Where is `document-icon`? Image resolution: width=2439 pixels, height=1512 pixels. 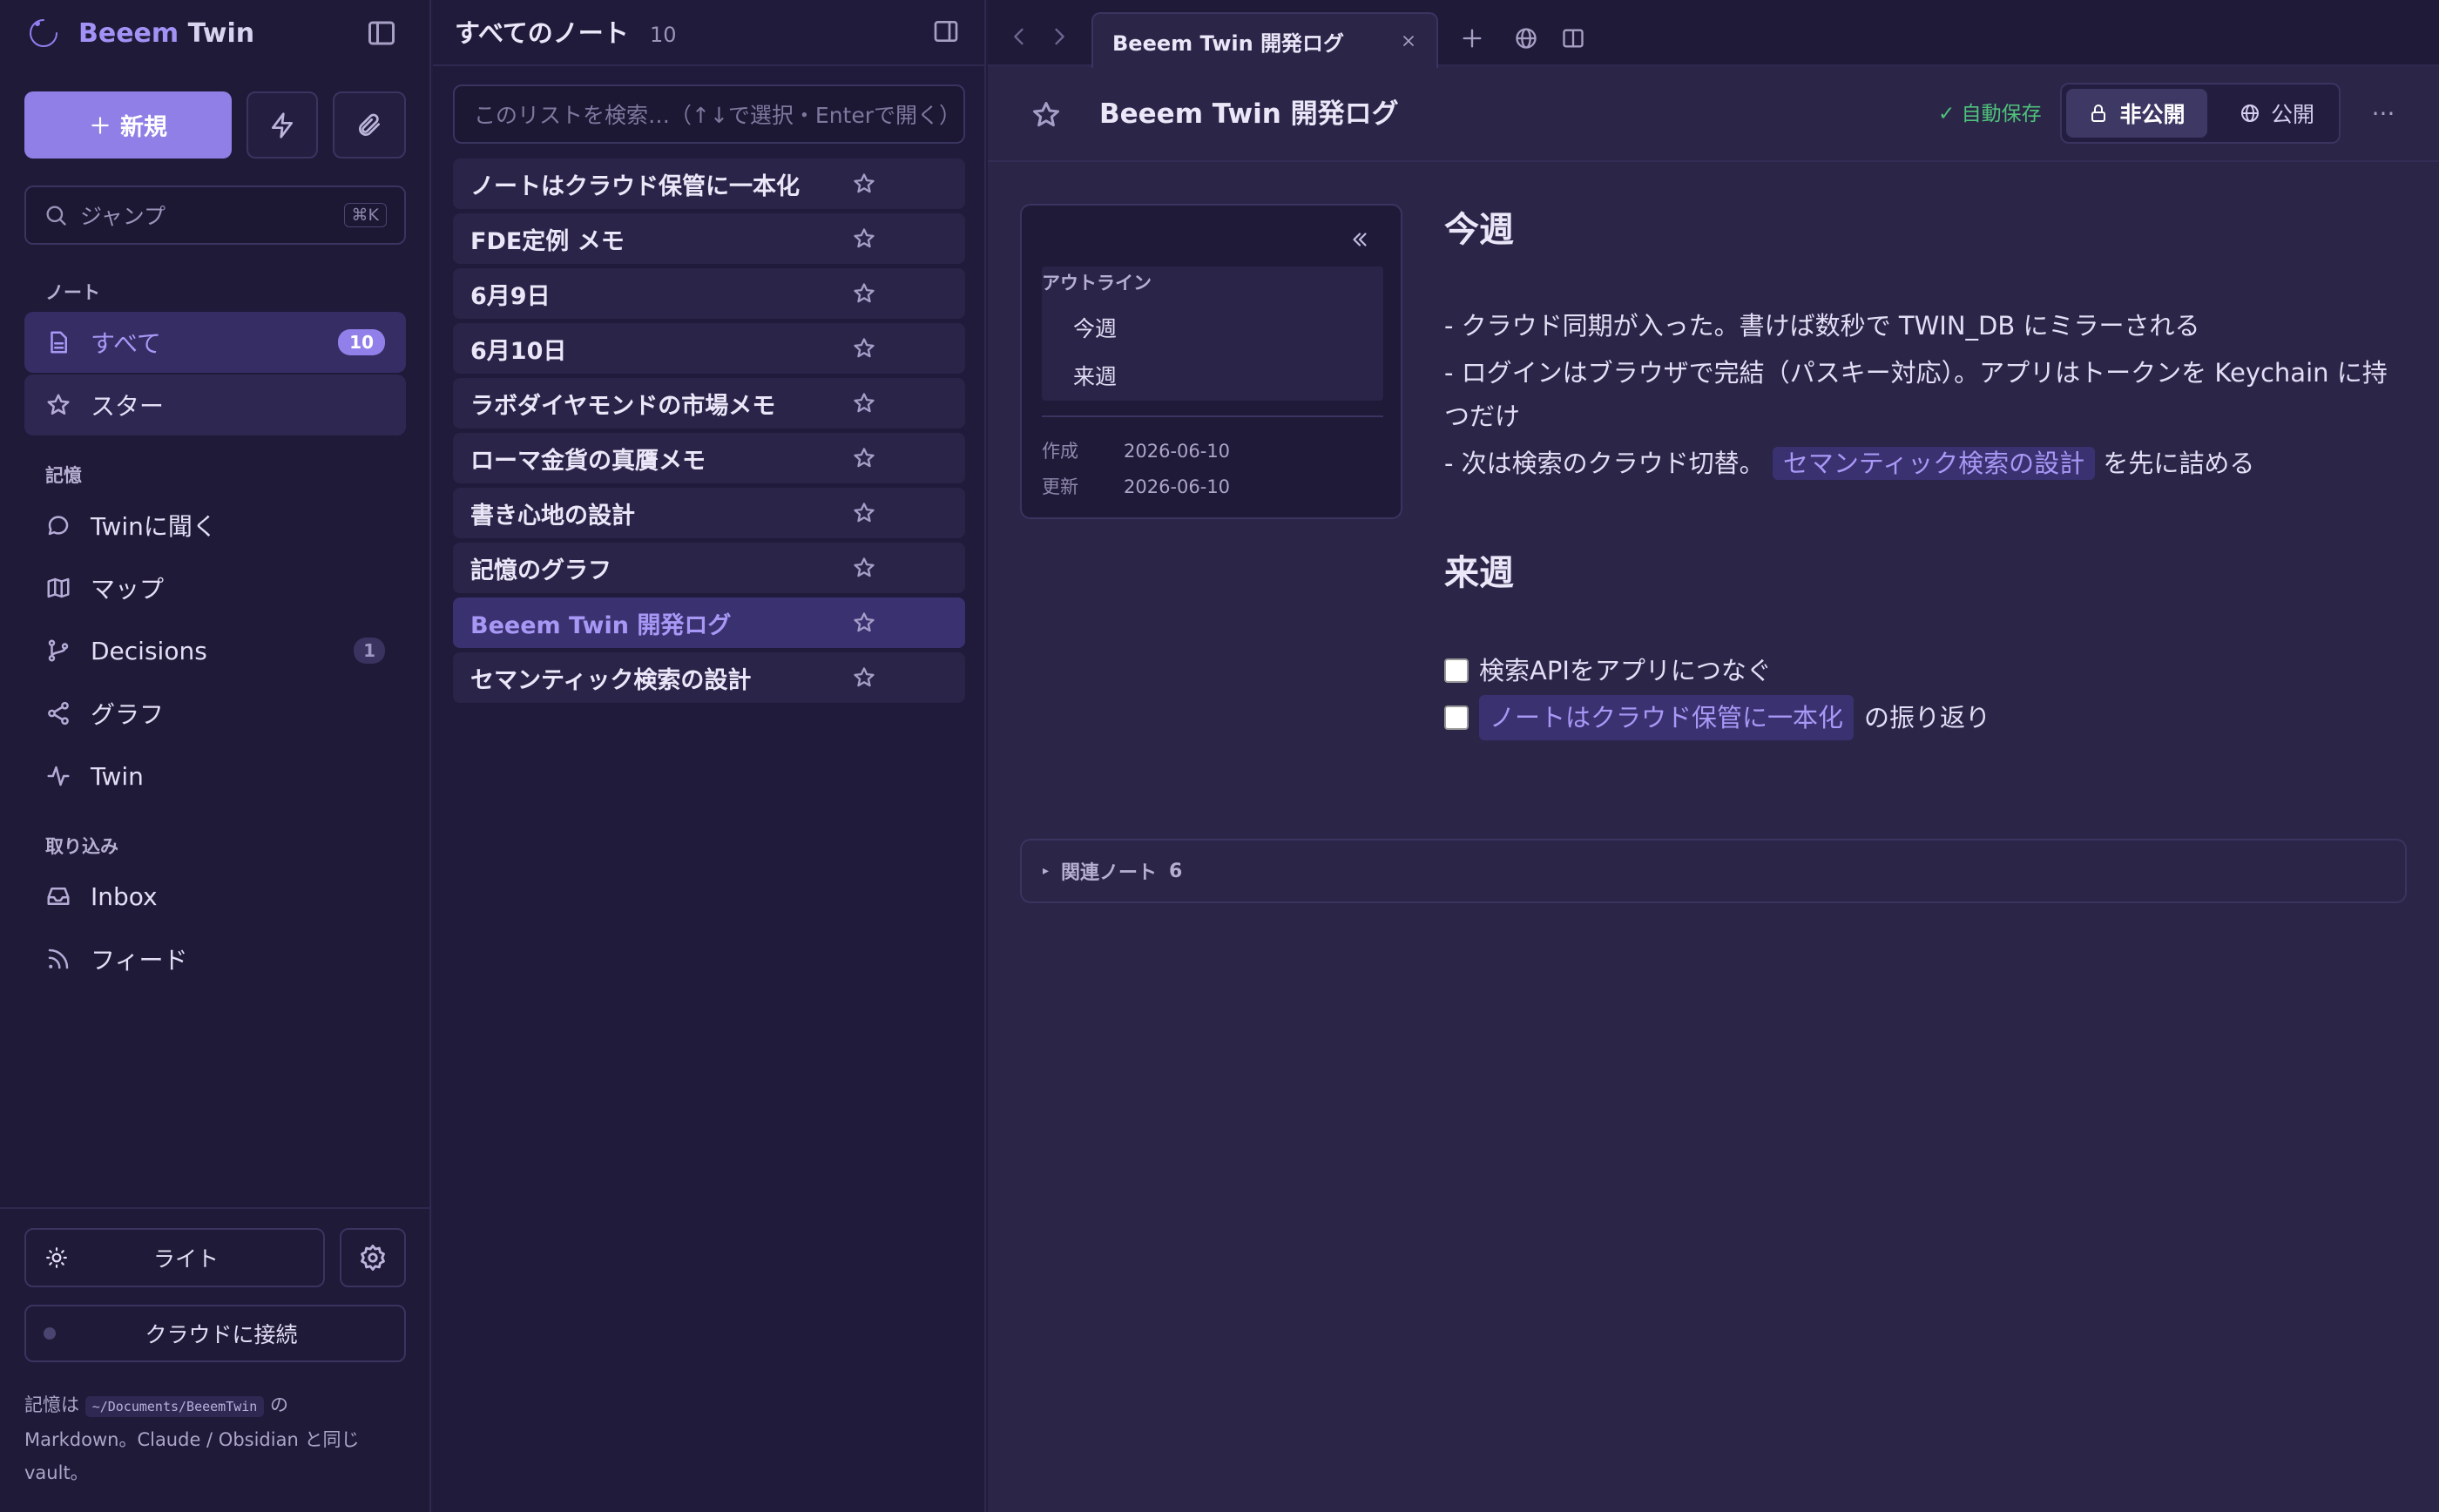
document-icon is located at coordinates (59, 342).